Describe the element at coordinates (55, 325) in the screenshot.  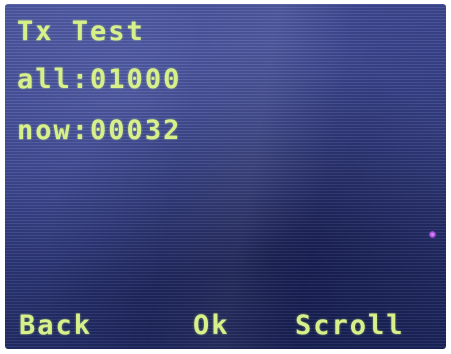
I see `back-softkey: Back` at that location.